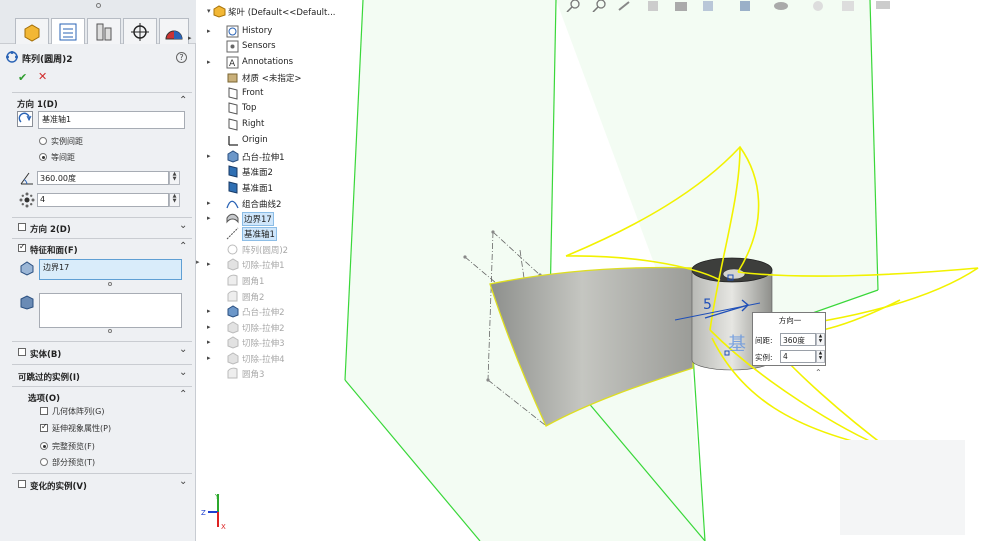  Describe the element at coordinates (653, 6) in the screenshot. I see `section-view-icon` at that location.